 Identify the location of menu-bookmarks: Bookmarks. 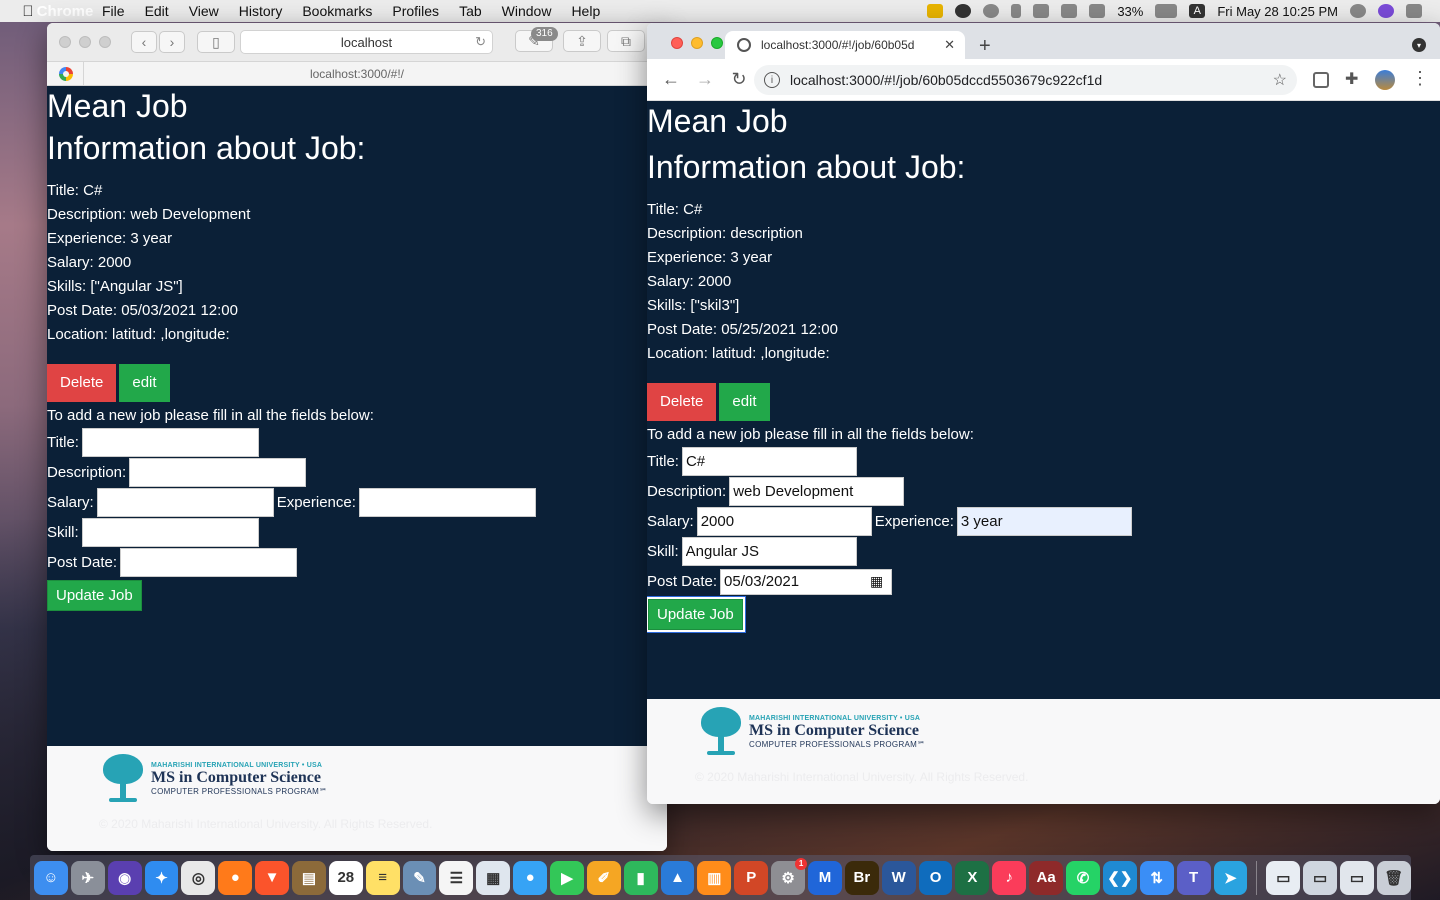
(337, 11).